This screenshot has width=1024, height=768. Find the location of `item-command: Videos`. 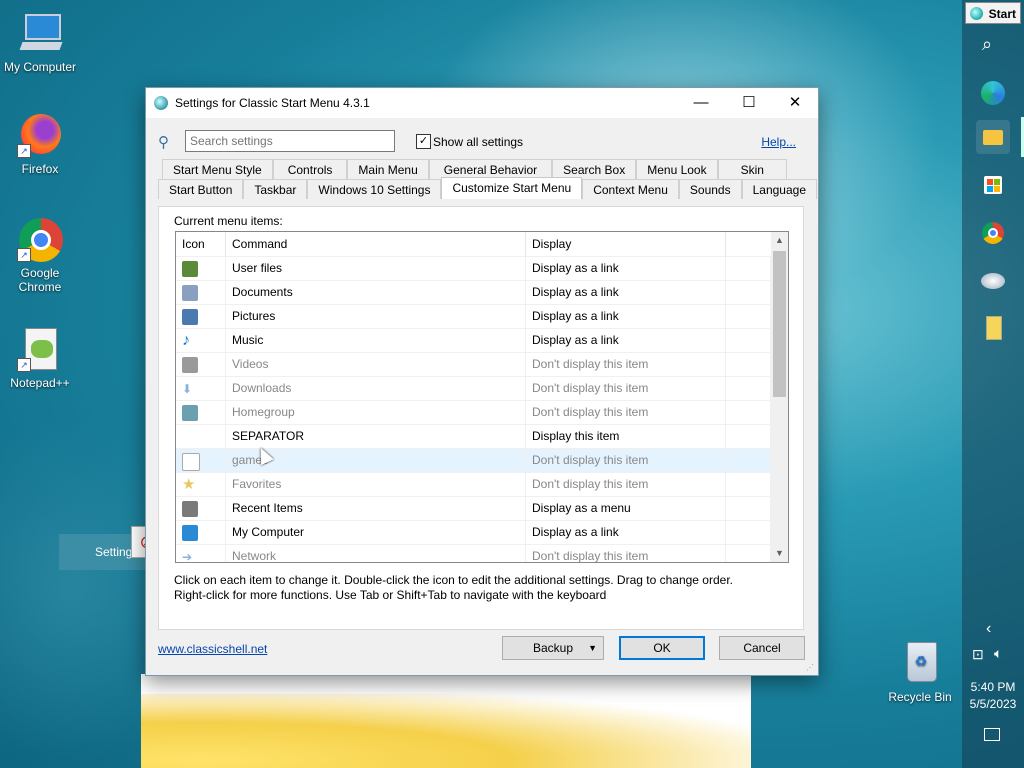

item-command: Videos is located at coordinates (376, 364).